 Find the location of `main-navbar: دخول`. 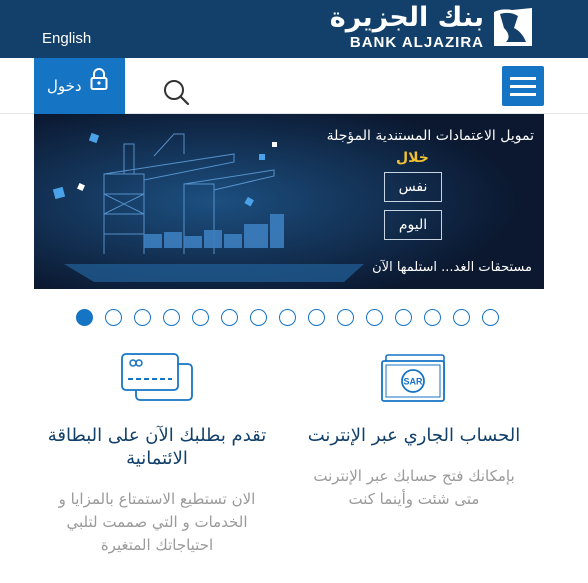

main-navbar: دخول is located at coordinates (294, 86).